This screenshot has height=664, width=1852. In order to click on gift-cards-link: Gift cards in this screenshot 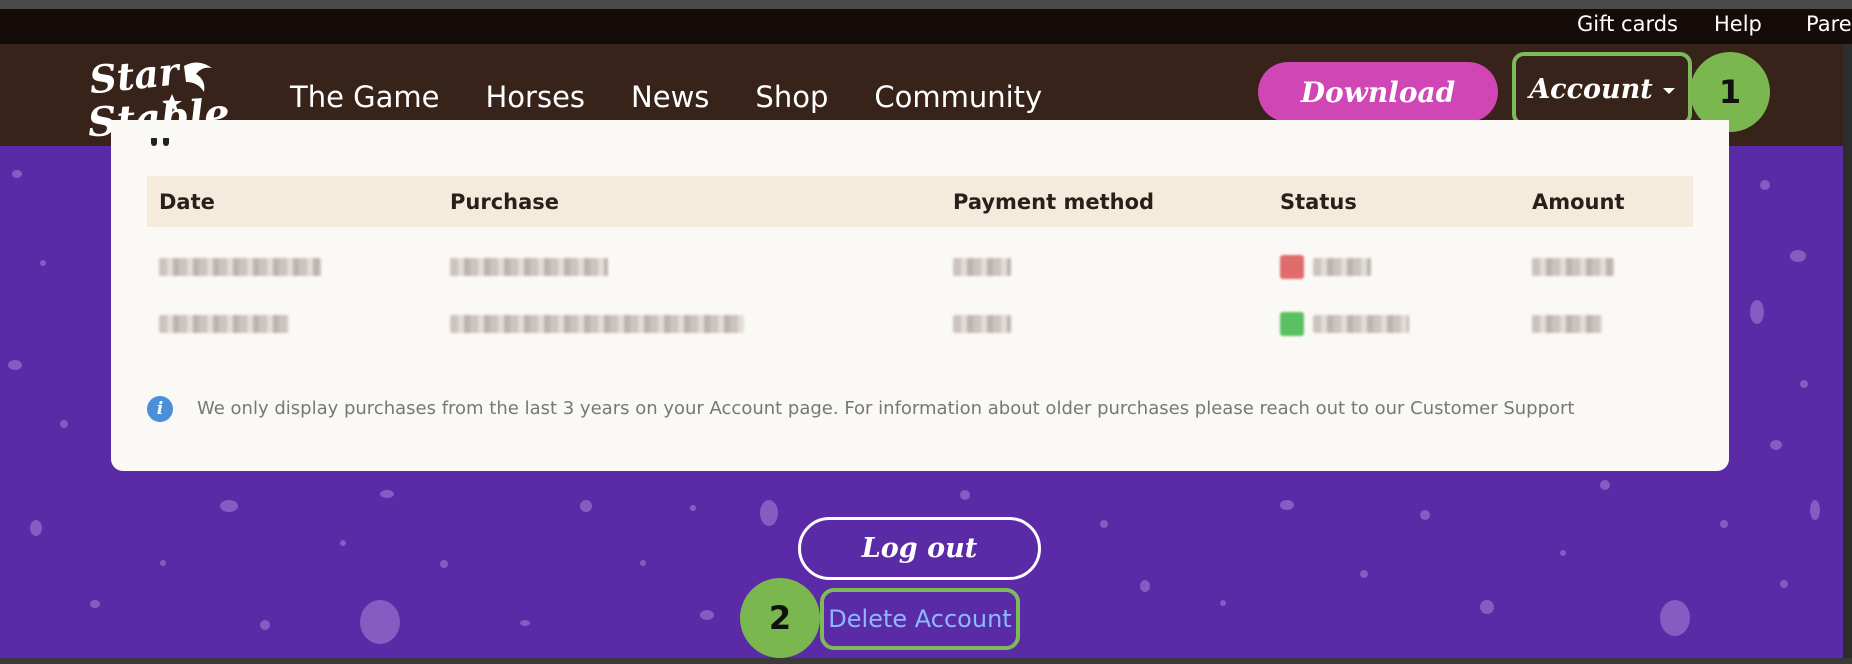, I will do `click(1627, 24)`.